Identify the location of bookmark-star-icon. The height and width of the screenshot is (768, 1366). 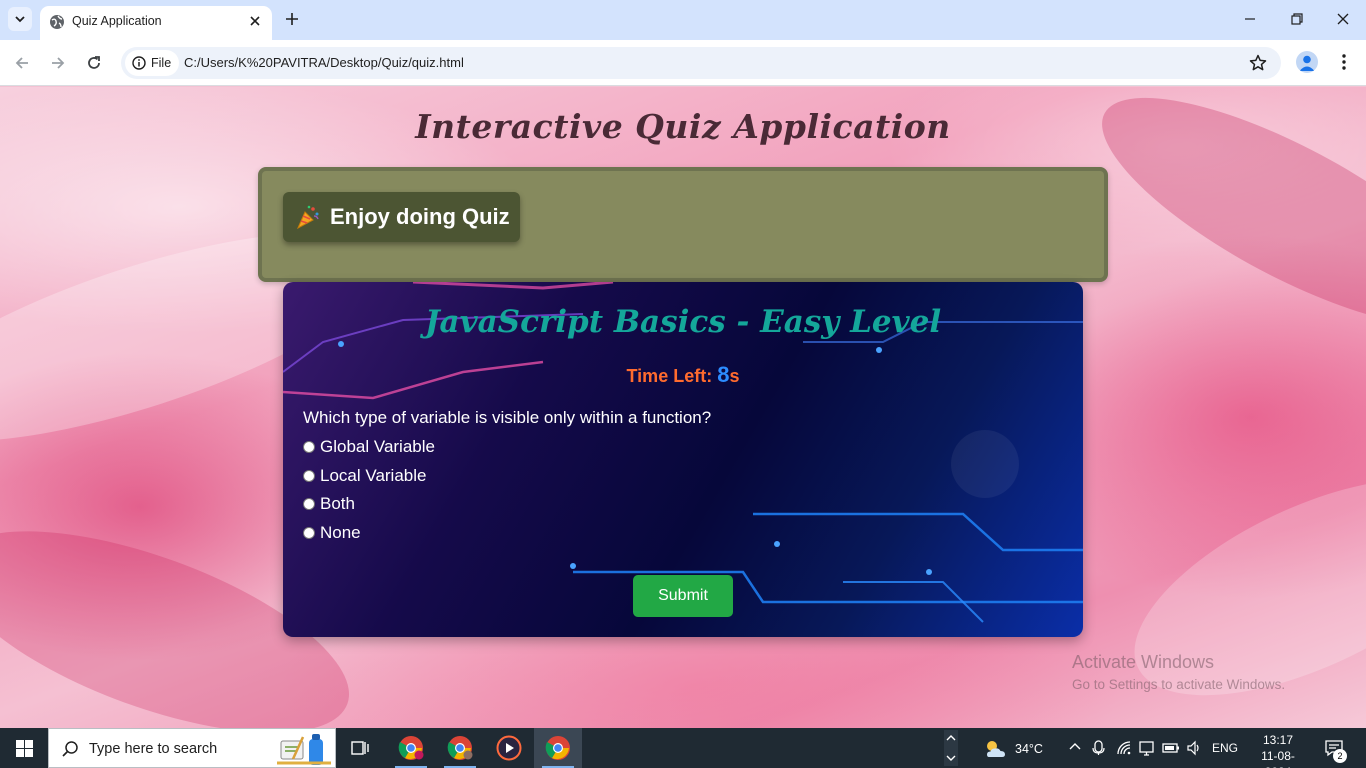
(1258, 63).